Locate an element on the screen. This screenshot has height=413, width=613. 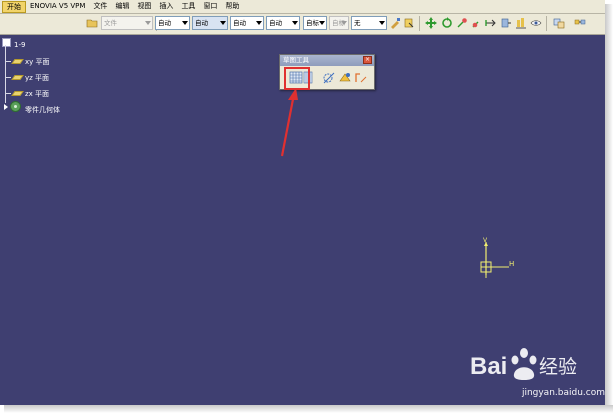
pan-icon is located at coordinates (431, 23).